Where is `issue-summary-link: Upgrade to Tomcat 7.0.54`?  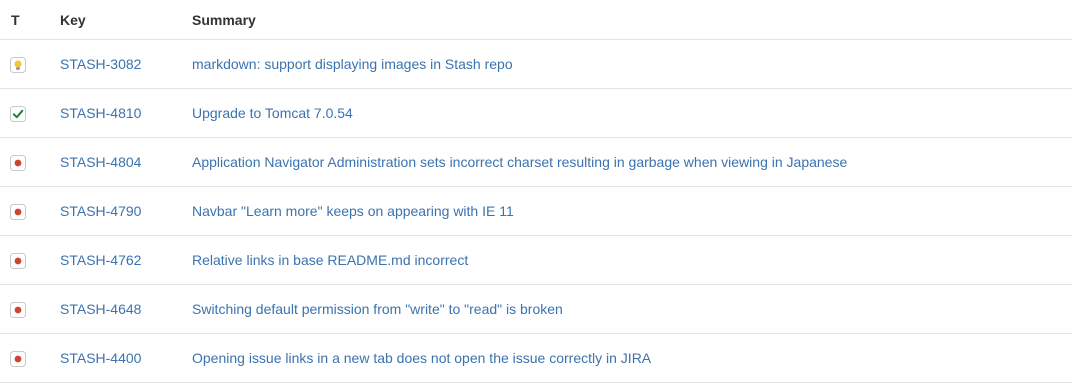 issue-summary-link: Upgrade to Tomcat 7.0.54 is located at coordinates (272, 113).